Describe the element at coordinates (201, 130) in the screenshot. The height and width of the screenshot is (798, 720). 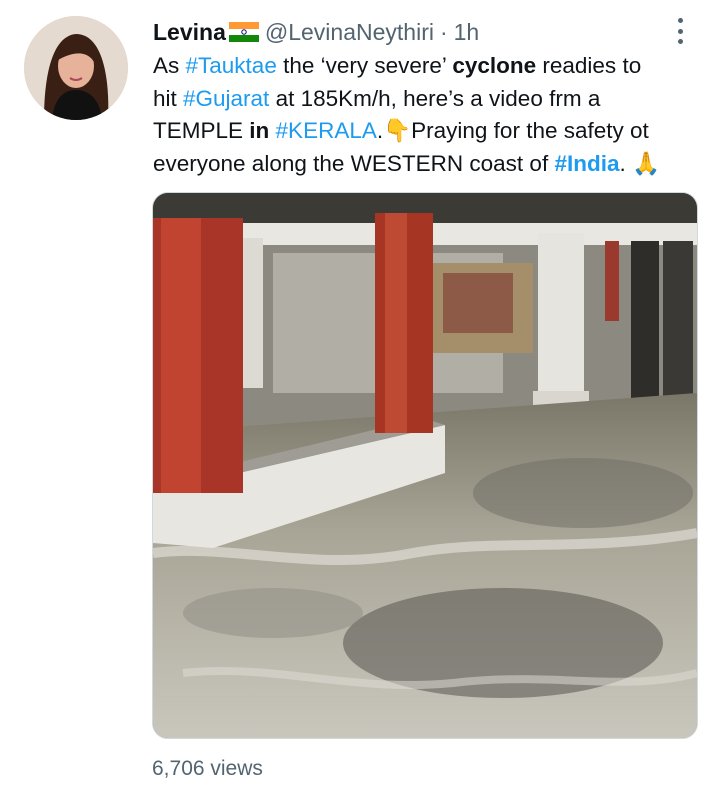
I see `text-segment: TEMPLE` at that location.